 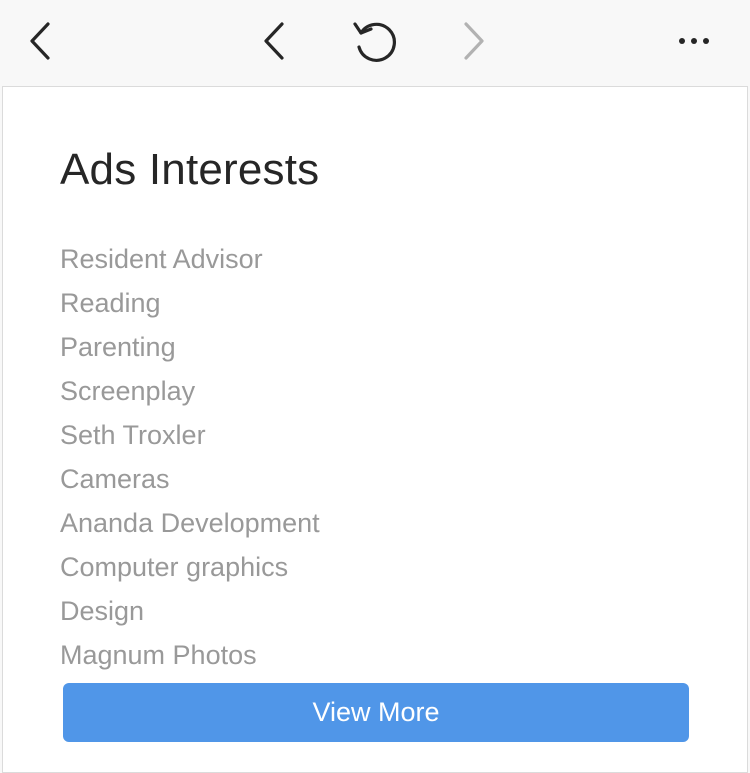 I want to click on list-item: Resident Advisor, so click(x=161, y=259).